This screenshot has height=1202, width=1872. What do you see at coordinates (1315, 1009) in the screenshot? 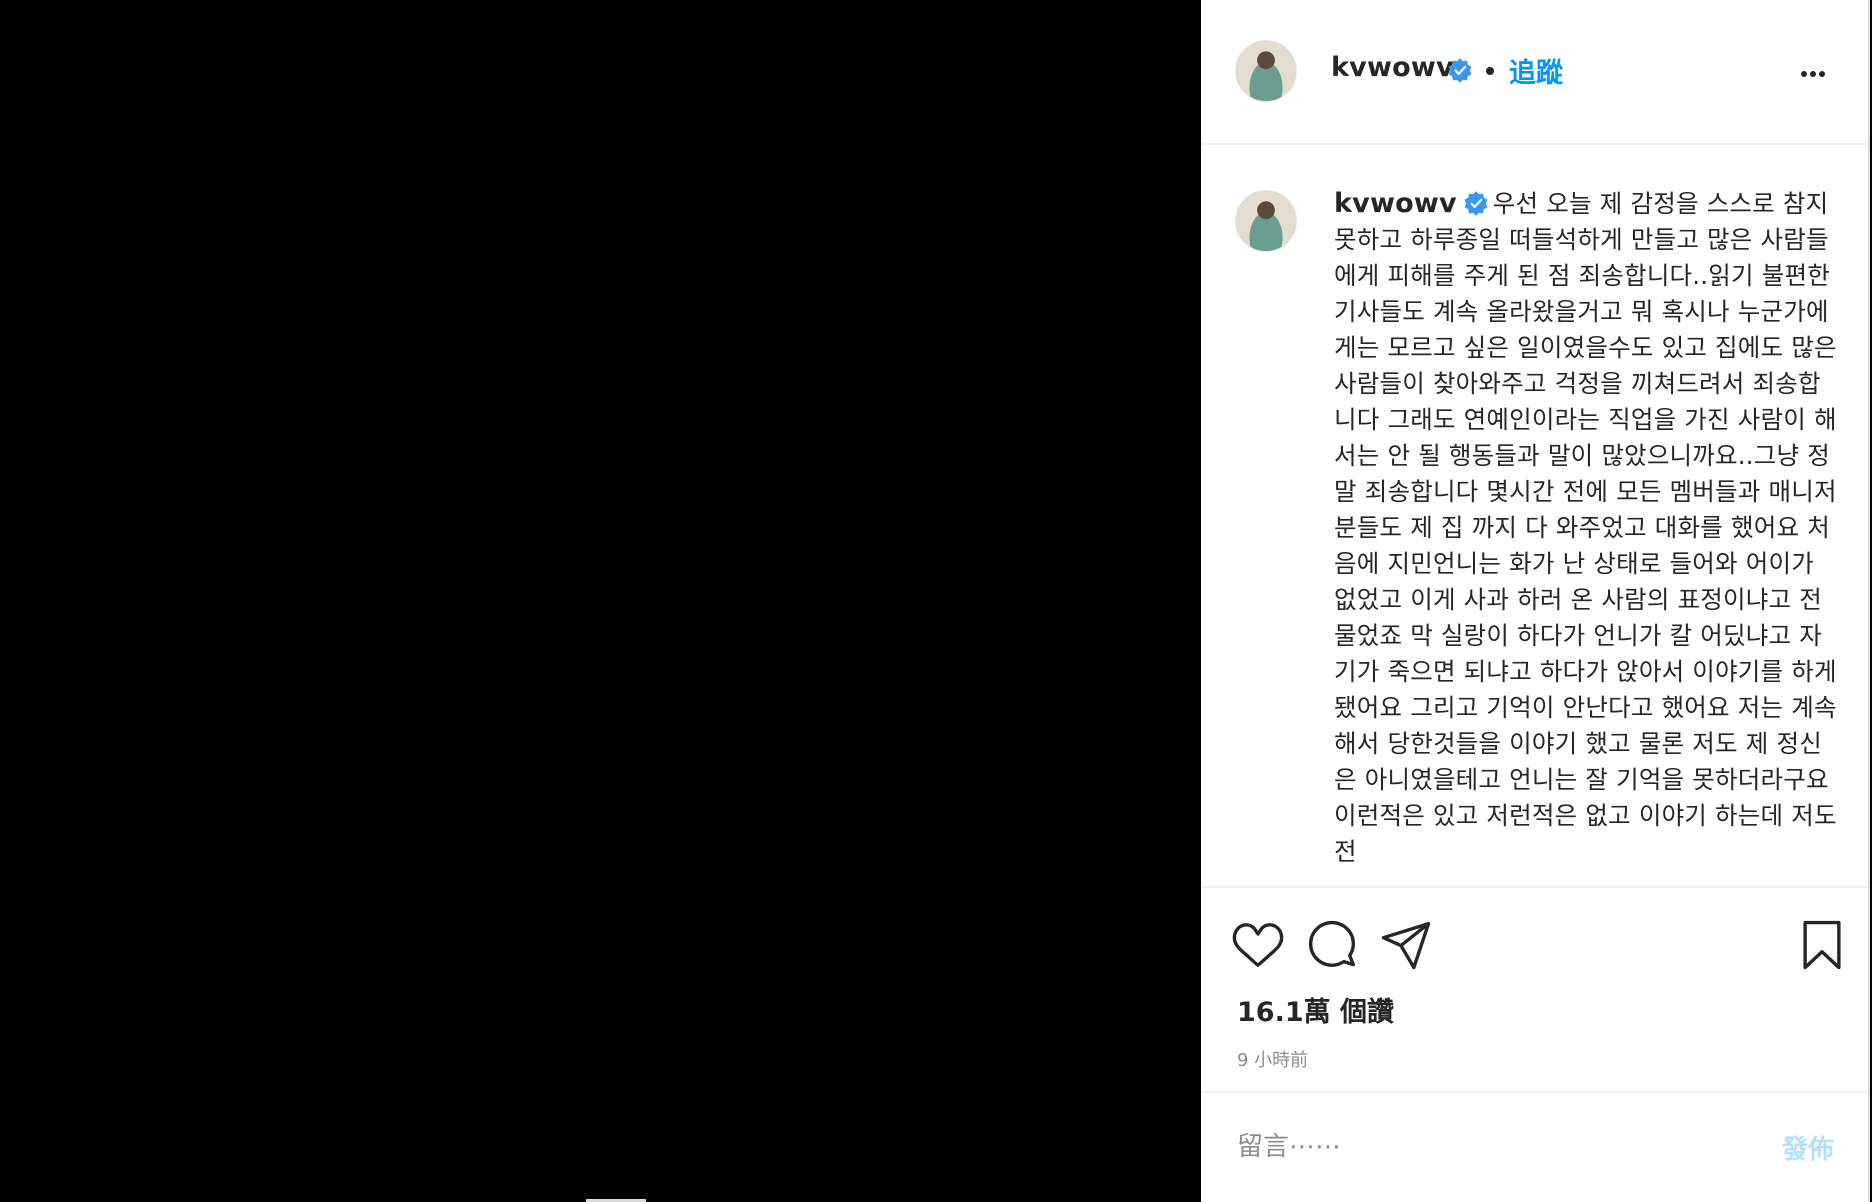
I see `likes-count: 16.1萬 個讚` at bounding box center [1315, 1009].